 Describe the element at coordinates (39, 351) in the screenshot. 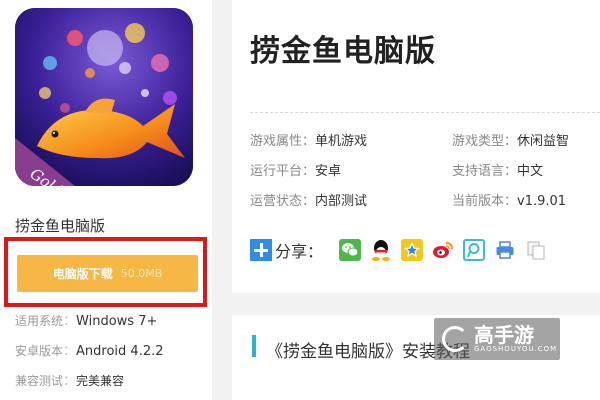

I see `info-key: 安卓版本` at that location.